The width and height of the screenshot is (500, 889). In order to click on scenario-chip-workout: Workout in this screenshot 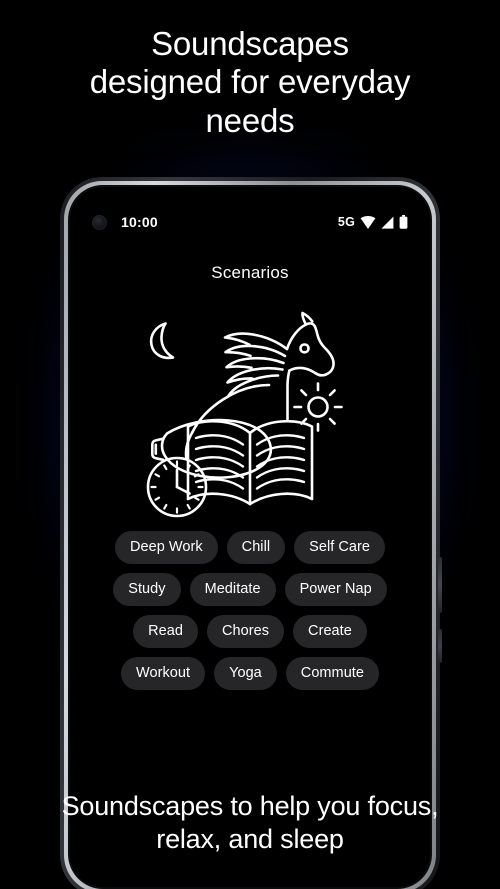, I will do `click(163, 673)`.